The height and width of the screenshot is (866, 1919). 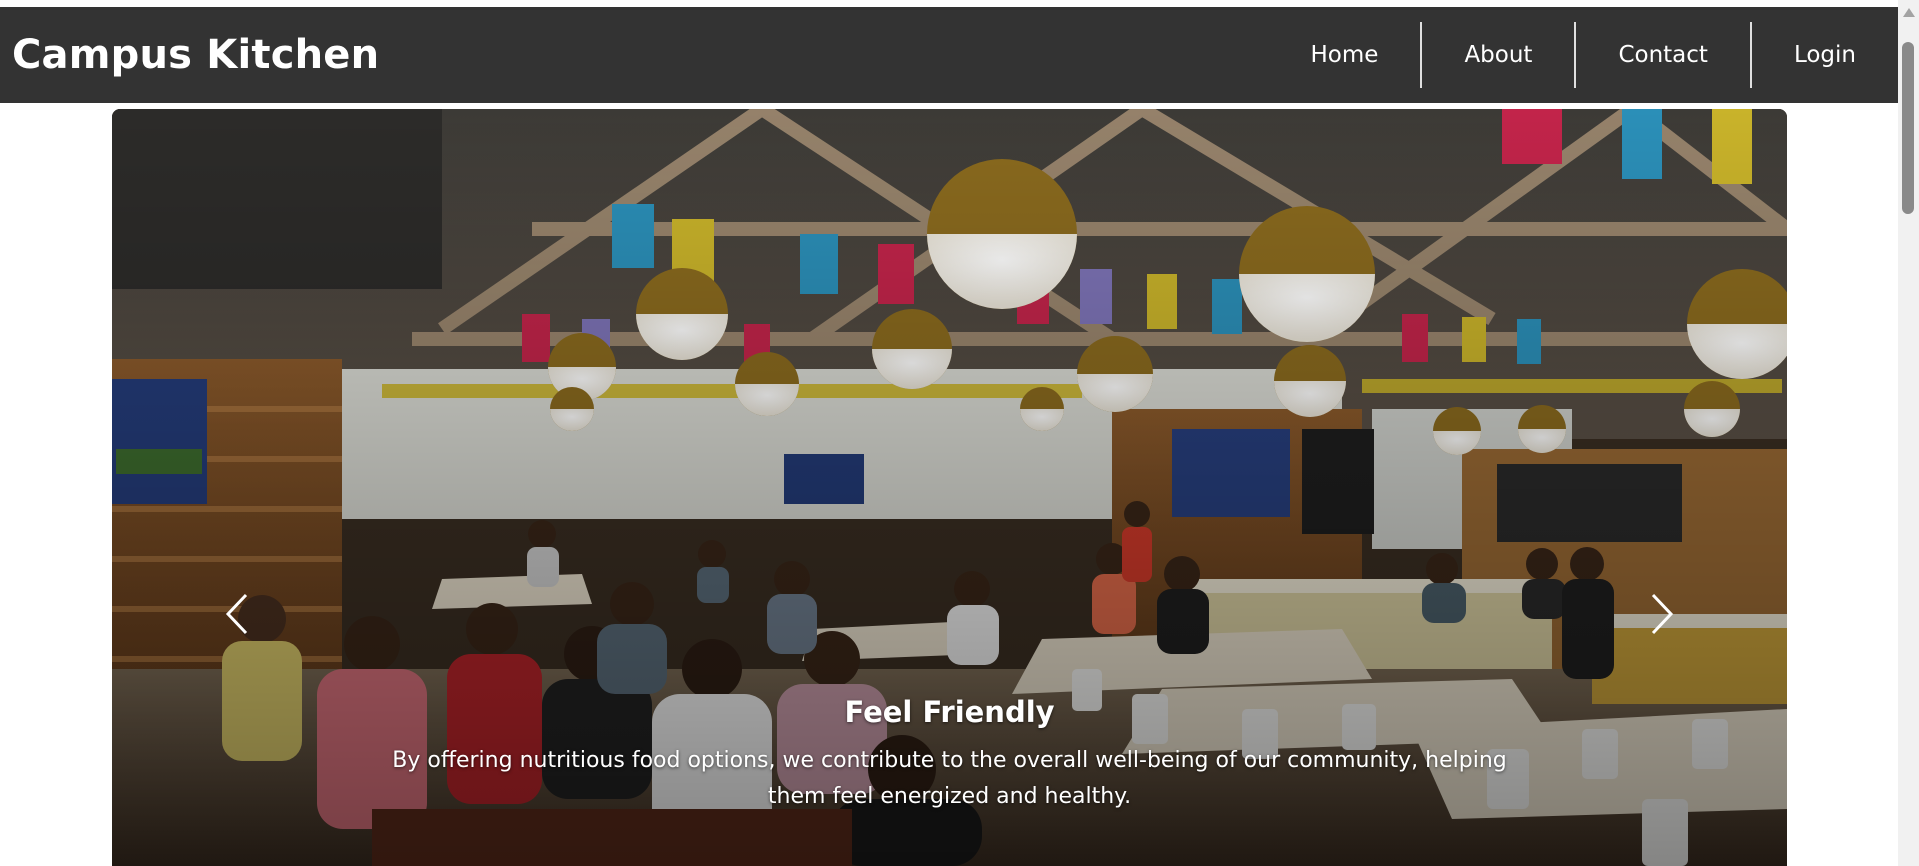 I want to click on top-strip, so click(x=950, y=3).